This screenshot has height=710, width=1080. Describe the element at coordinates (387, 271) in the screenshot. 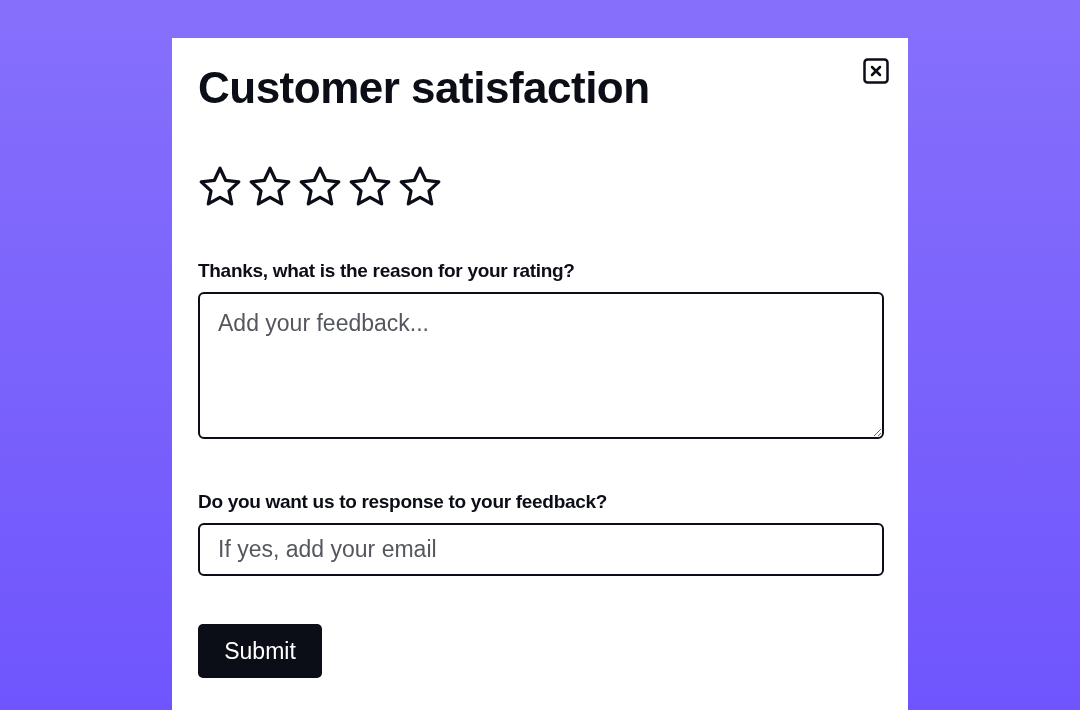

I see `field-label: Thanks, what is the reason for your rating?` at that location.